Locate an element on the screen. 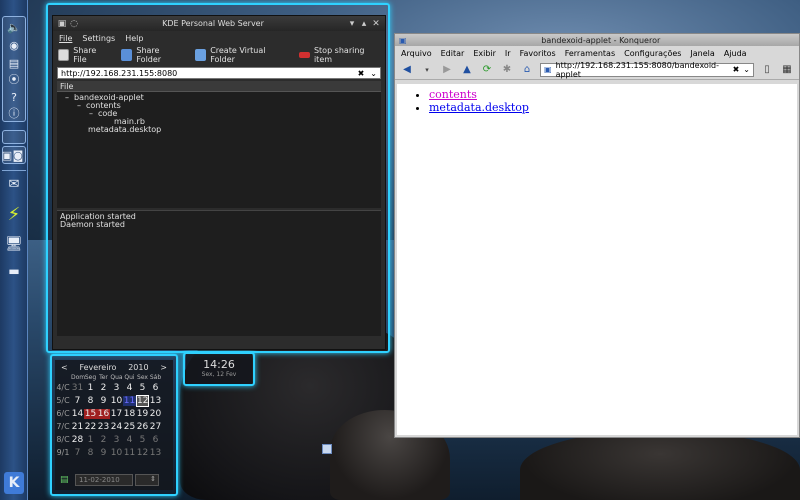 This screenshot has height=500, width=800. konqueror-titlebar: ▣ bandexoid-applet - Konqueror is located at coordinates (597, 40).